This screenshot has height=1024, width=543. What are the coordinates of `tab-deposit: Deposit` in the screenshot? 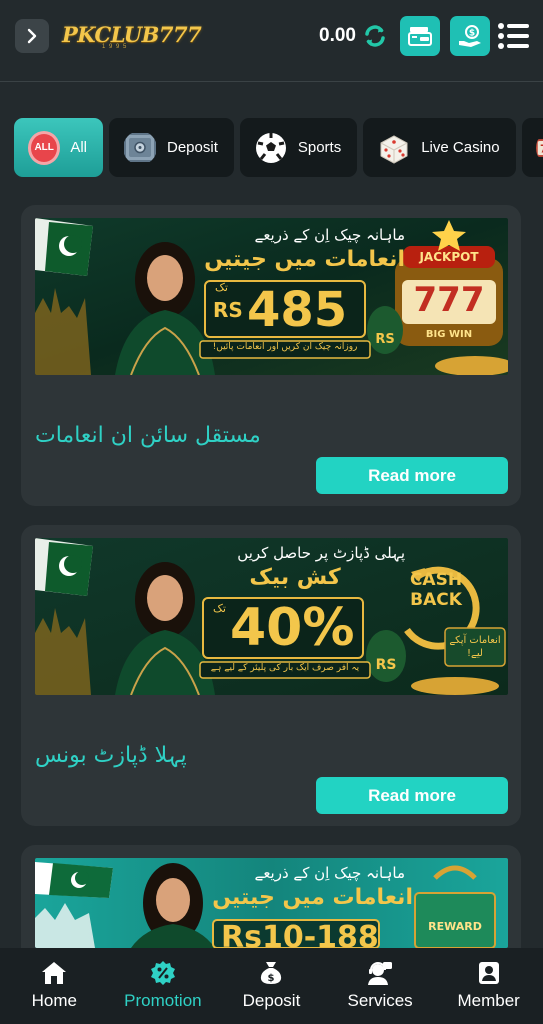 It's located at (171, 147).